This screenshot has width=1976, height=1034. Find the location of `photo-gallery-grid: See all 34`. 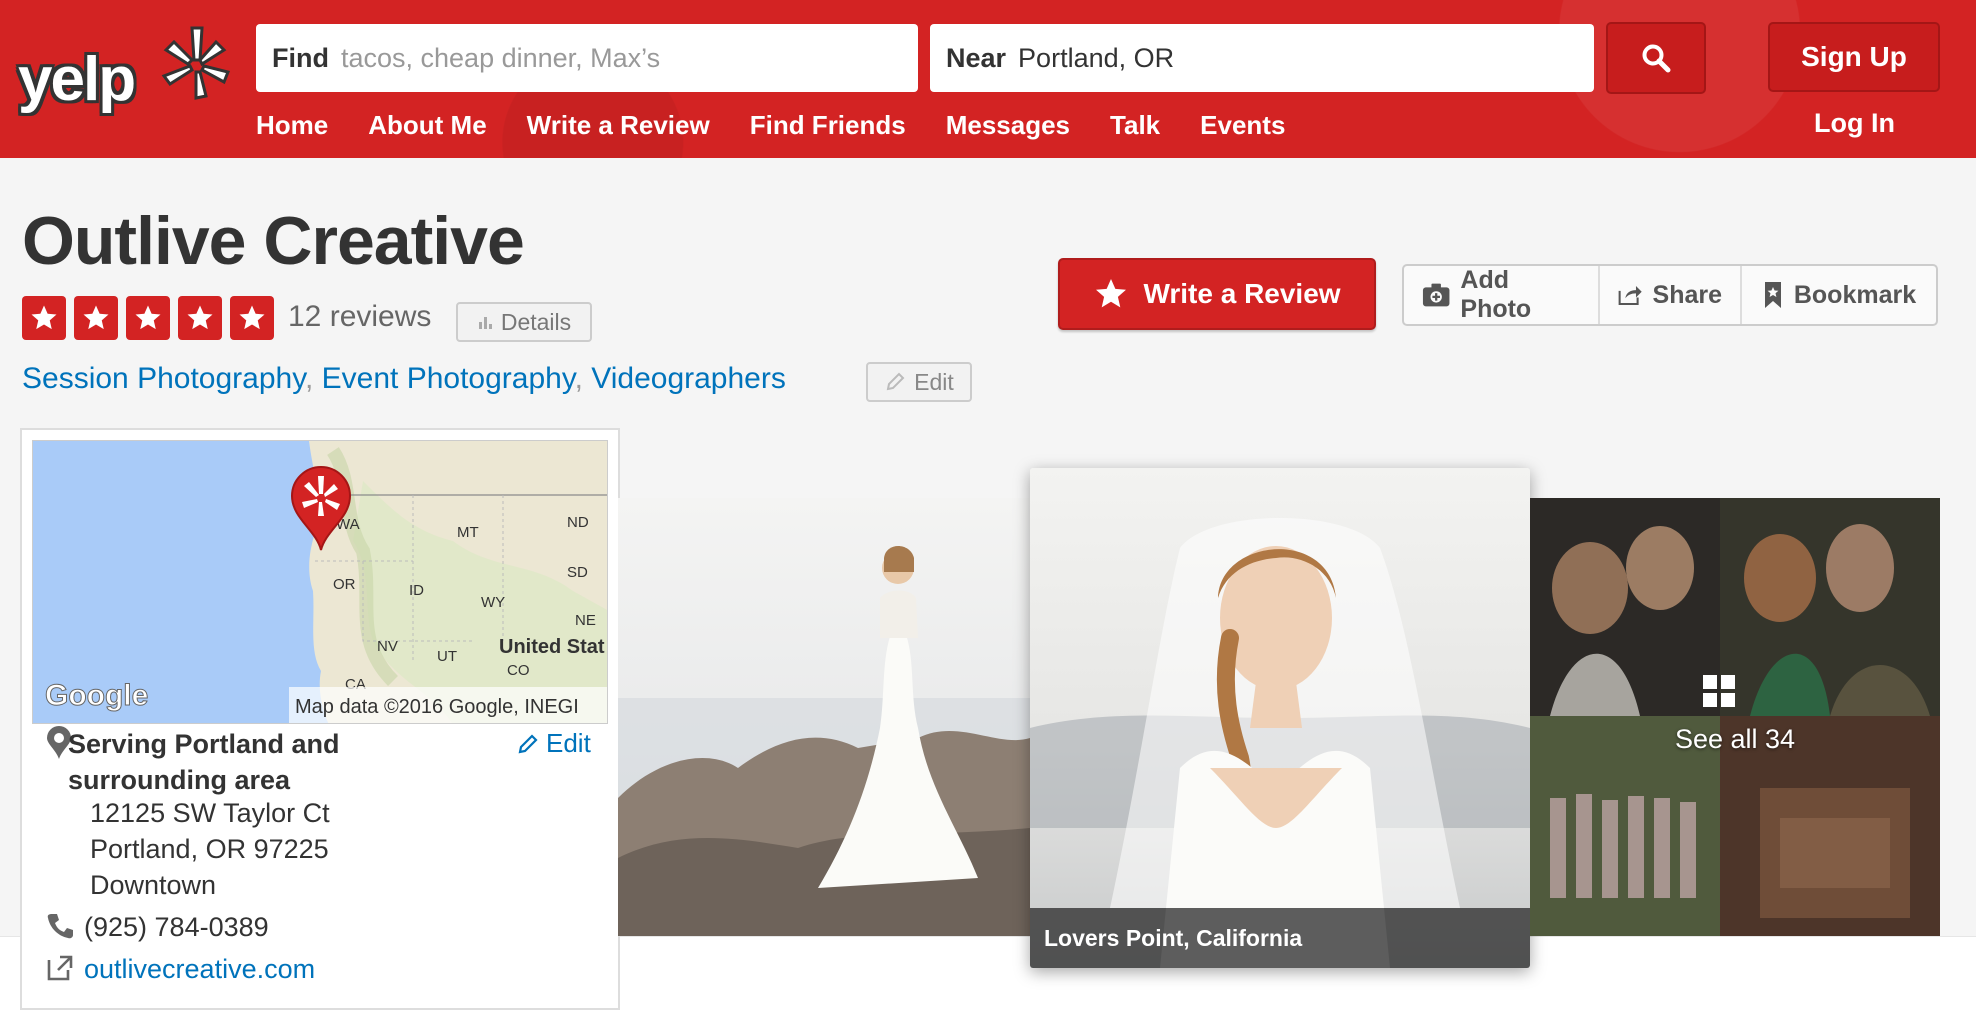

photo-gallery-grid: See all 34 is located at coordinates (1735, 717).